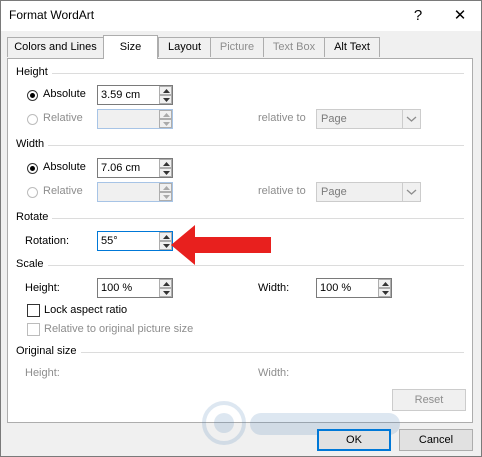  I want to click on scale-height-spinner, so click(135, 288).